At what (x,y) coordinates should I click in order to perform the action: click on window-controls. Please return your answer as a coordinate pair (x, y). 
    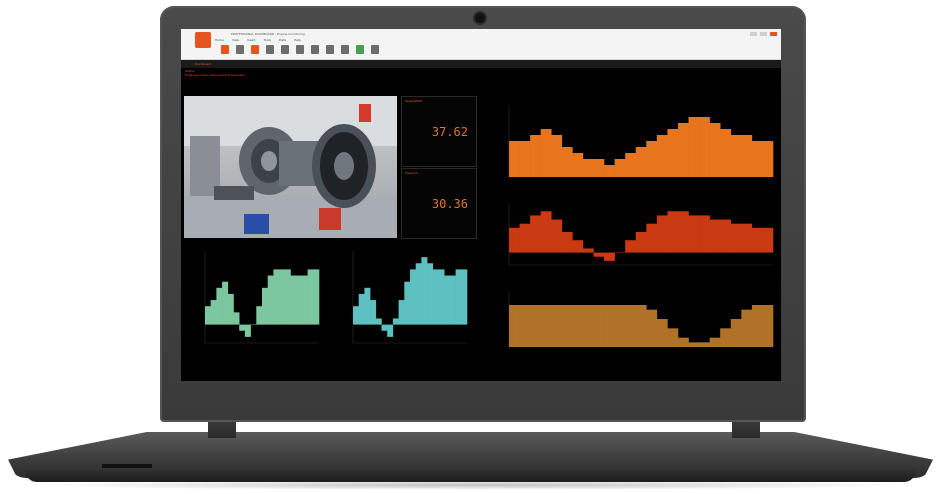
    Looking at the image, I should click on (763, 34).